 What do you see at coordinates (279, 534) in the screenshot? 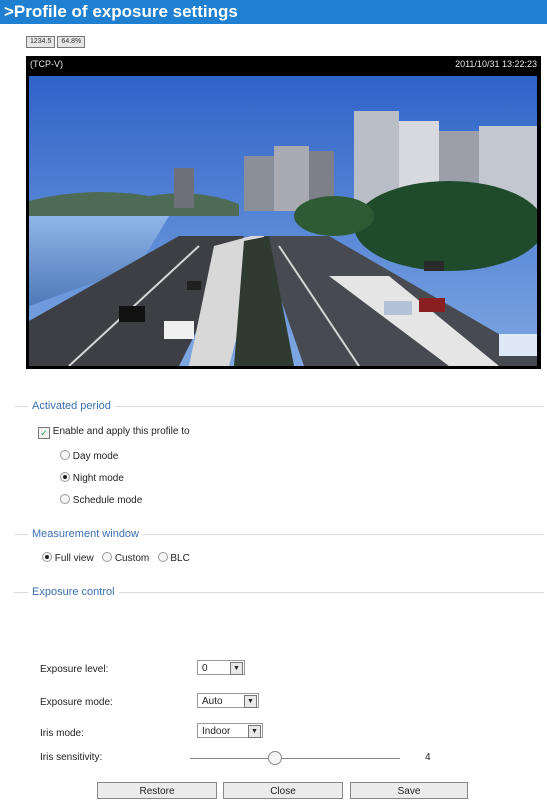
I see `measurement-window-legend: Measurement window` at bounding box center [279, 534].